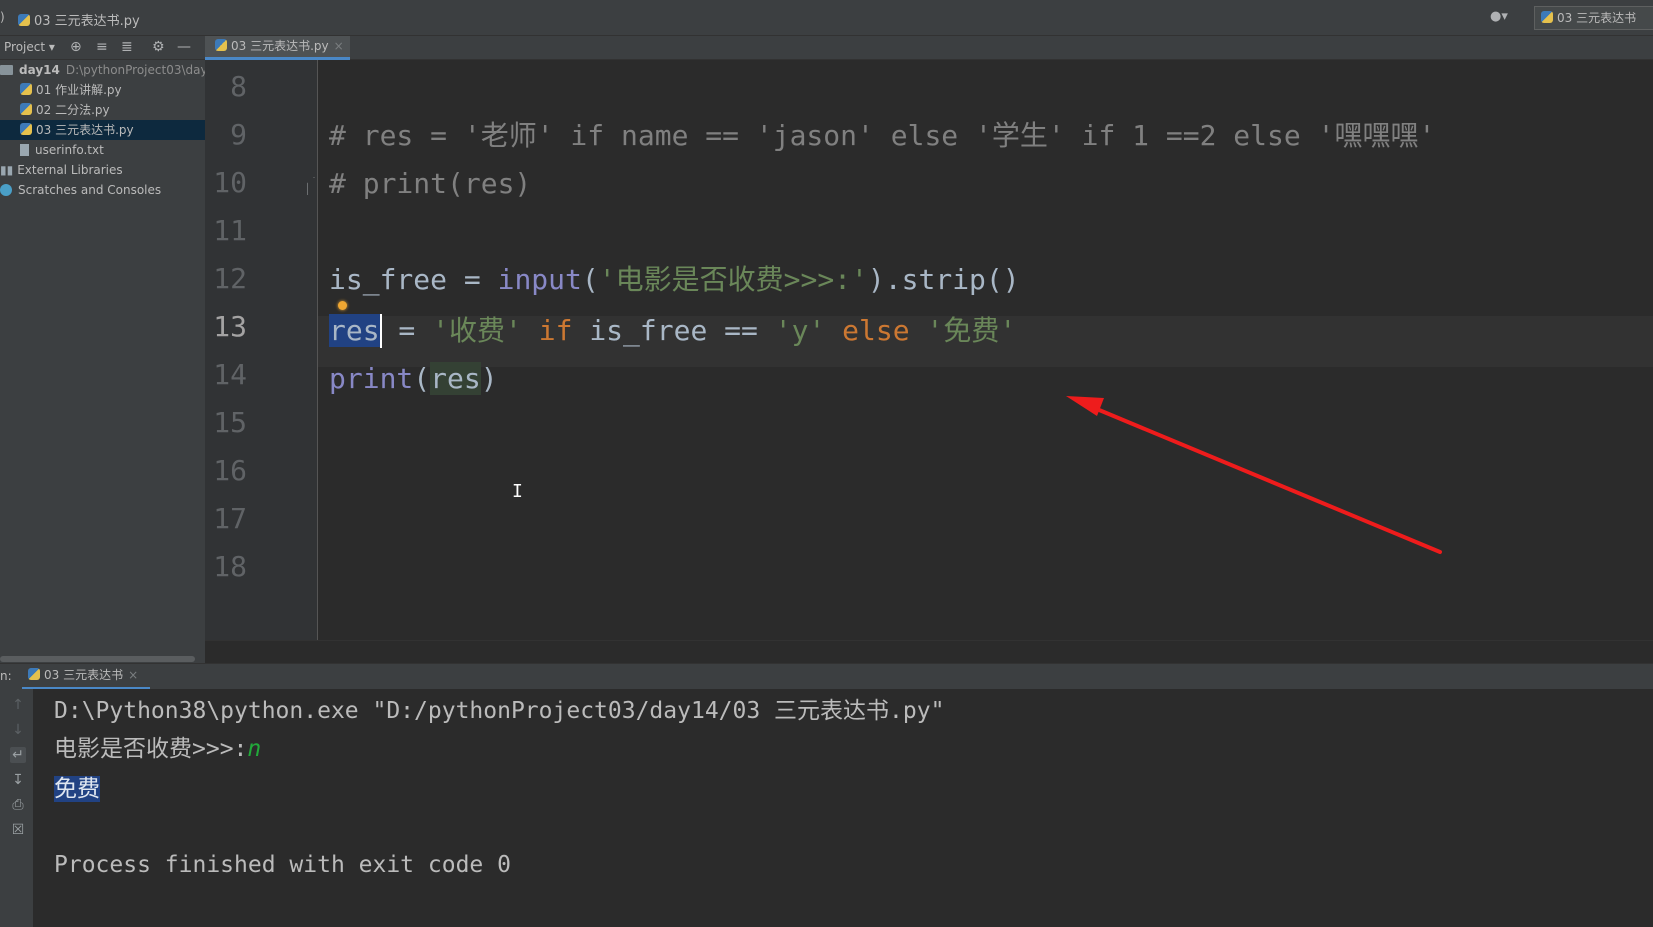  What do you see at coordinates (929, 651) in the screenshot?
I see `editor-horizontal-scroll-area` at bounding box center [929, 651].